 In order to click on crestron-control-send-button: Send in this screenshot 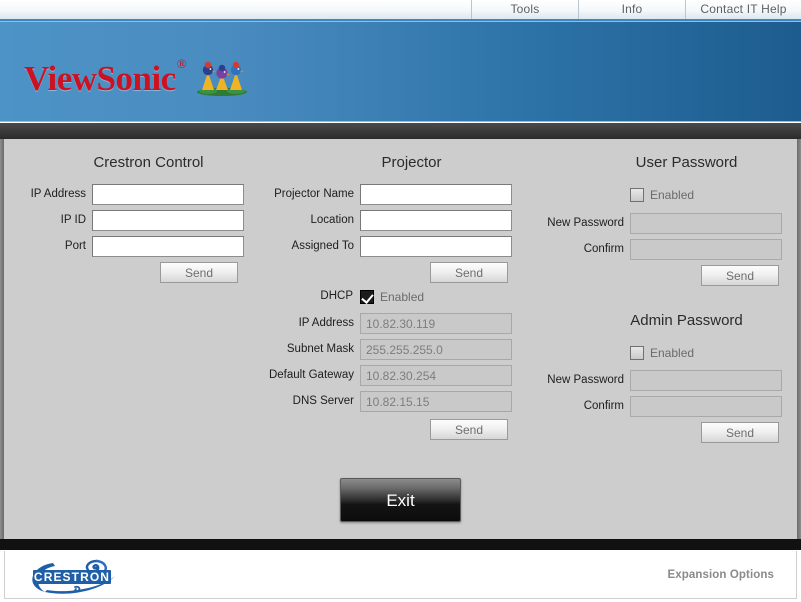, I will do `click(199, 272)`.